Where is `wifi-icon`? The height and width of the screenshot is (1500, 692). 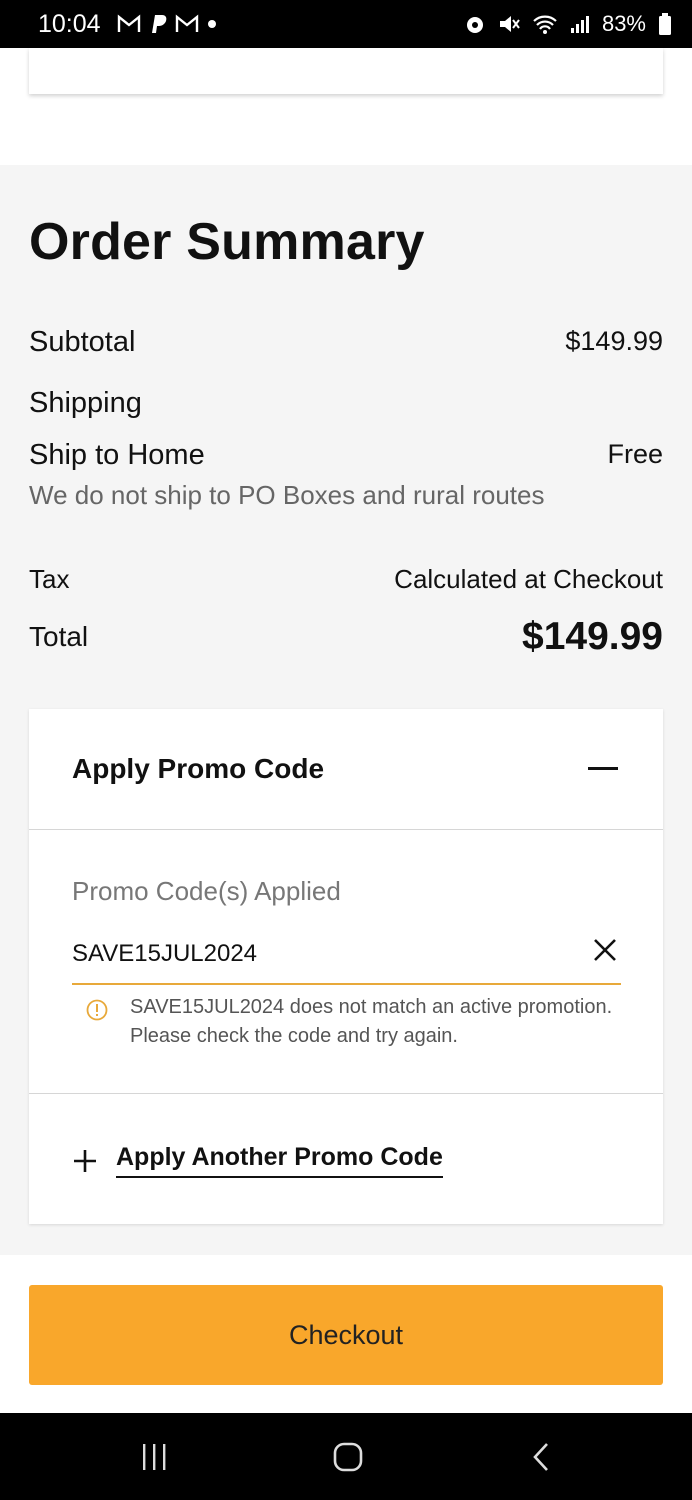
wifi-icon is located at coordinates (545, 24).